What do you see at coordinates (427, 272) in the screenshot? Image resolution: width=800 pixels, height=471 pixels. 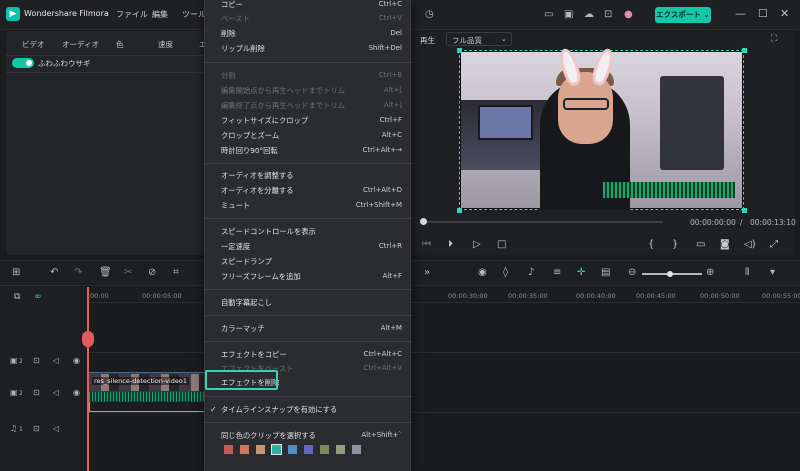 I see `more-icon: »` at bounding box center [427, 272].